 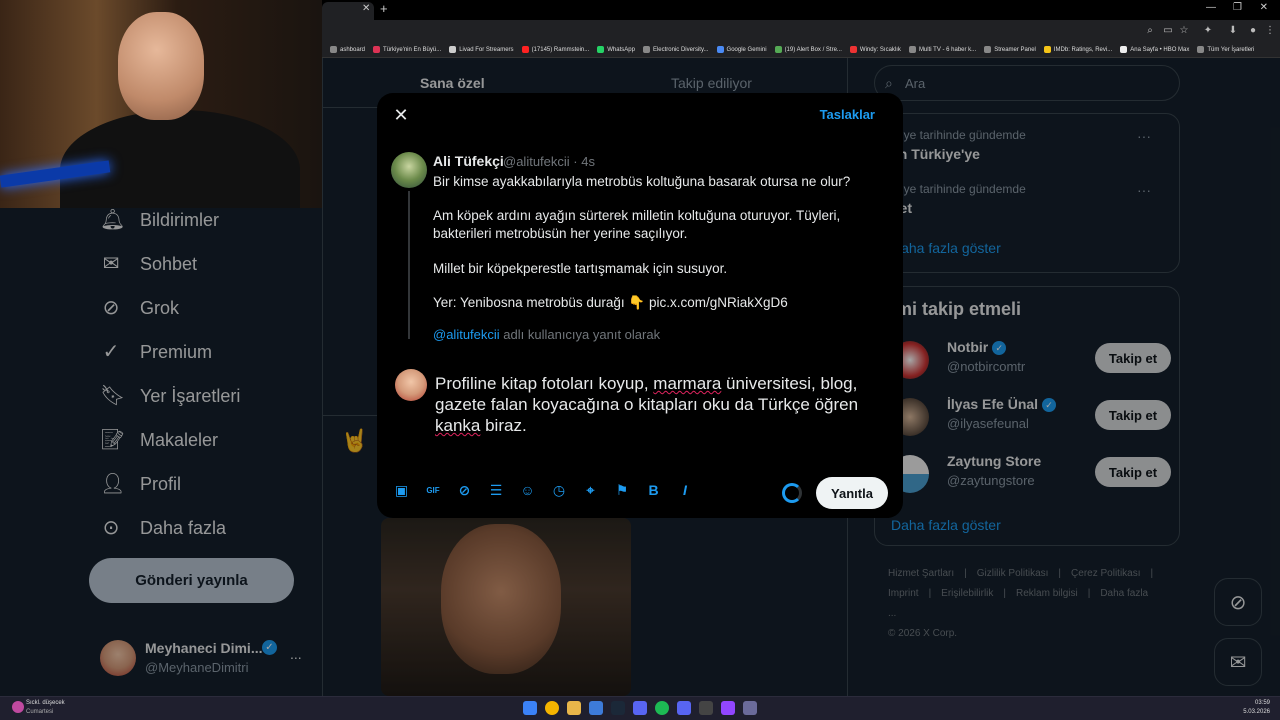 What do you see at coordinates (530, 708) in the screenshot?
I see `start-icon` at bounding box center [530, 708].